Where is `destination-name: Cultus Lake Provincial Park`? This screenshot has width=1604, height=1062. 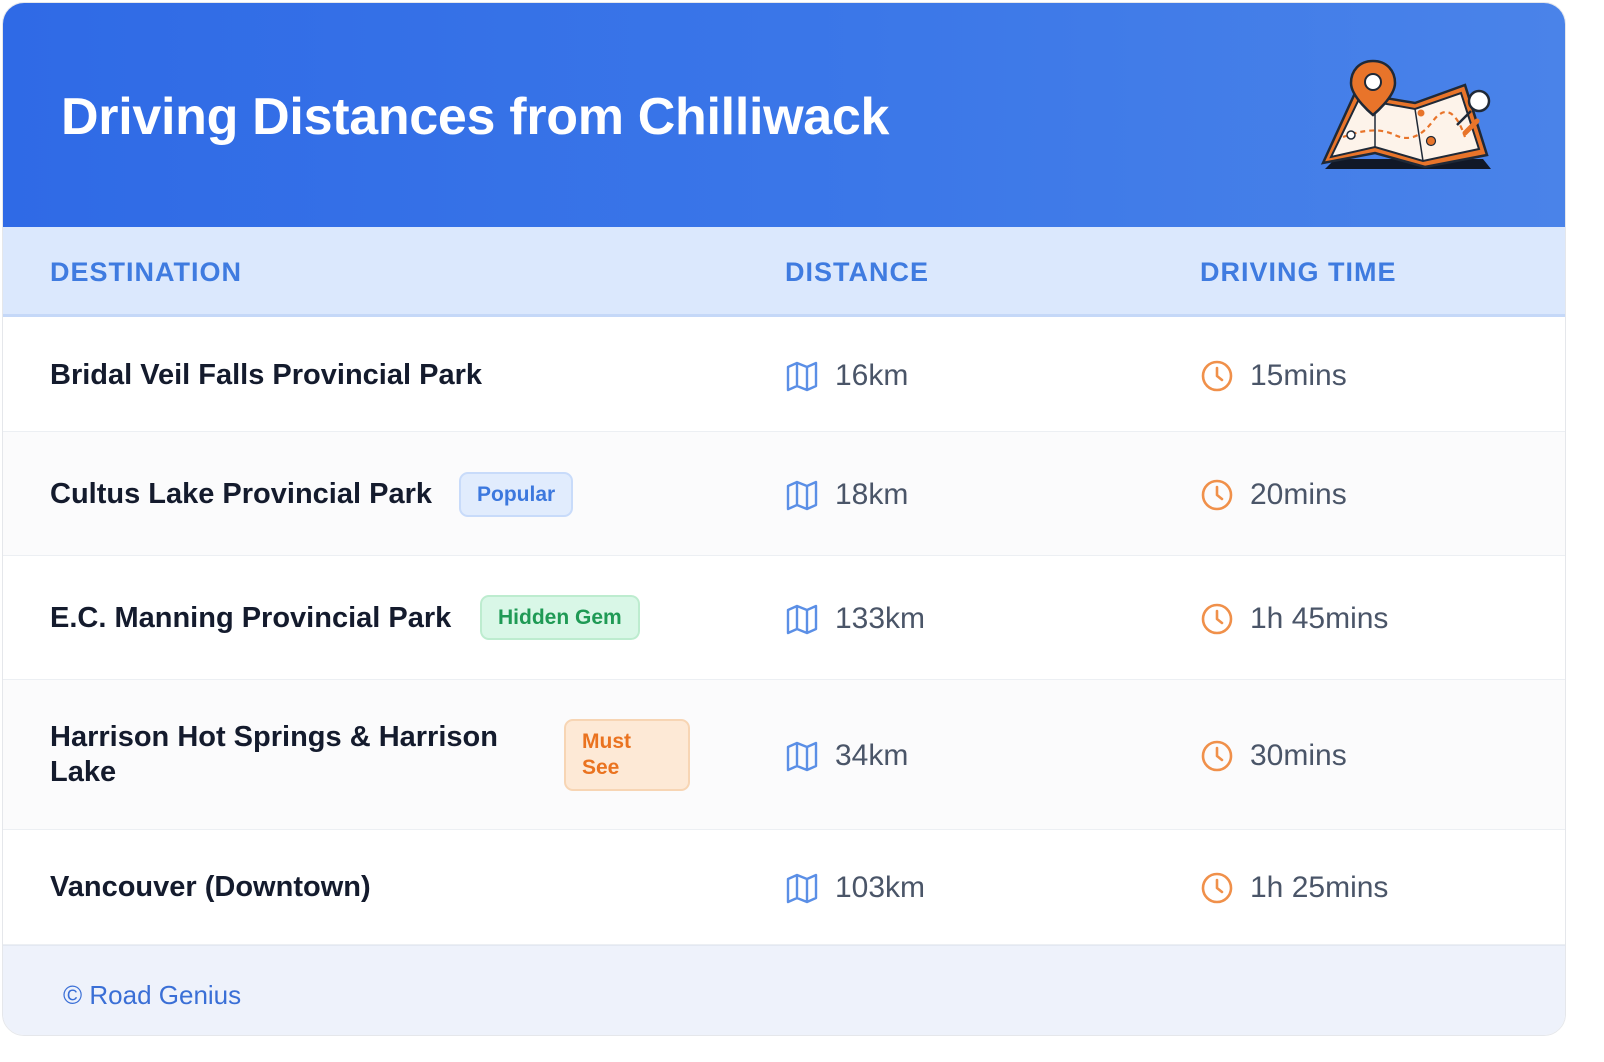 destination-name: Cultus Lake Provincial Park is located at coordinates (241, 494).